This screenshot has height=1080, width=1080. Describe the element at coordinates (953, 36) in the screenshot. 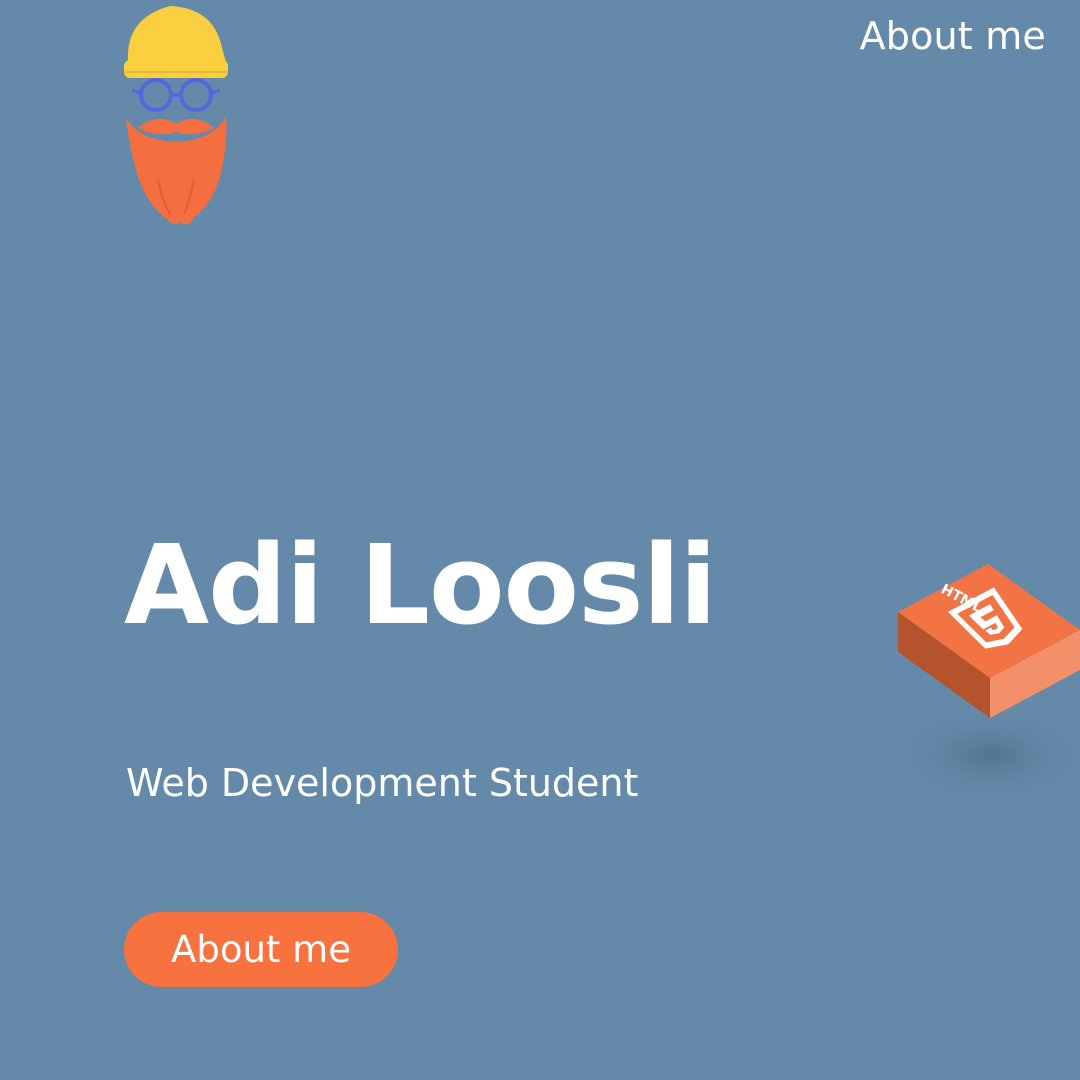

I see `nav-about-me-link: About me` at that location.